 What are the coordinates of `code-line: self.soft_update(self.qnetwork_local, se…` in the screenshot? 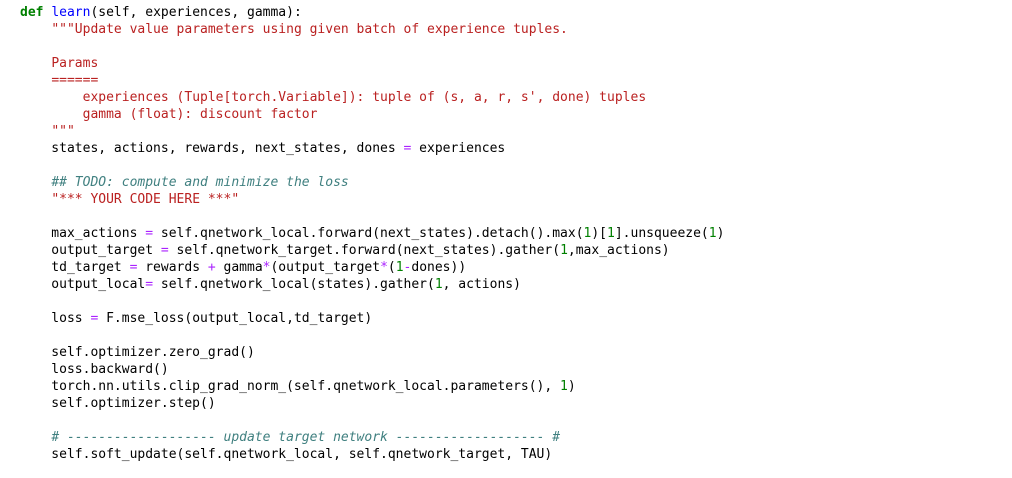 It's located at (510, 454).